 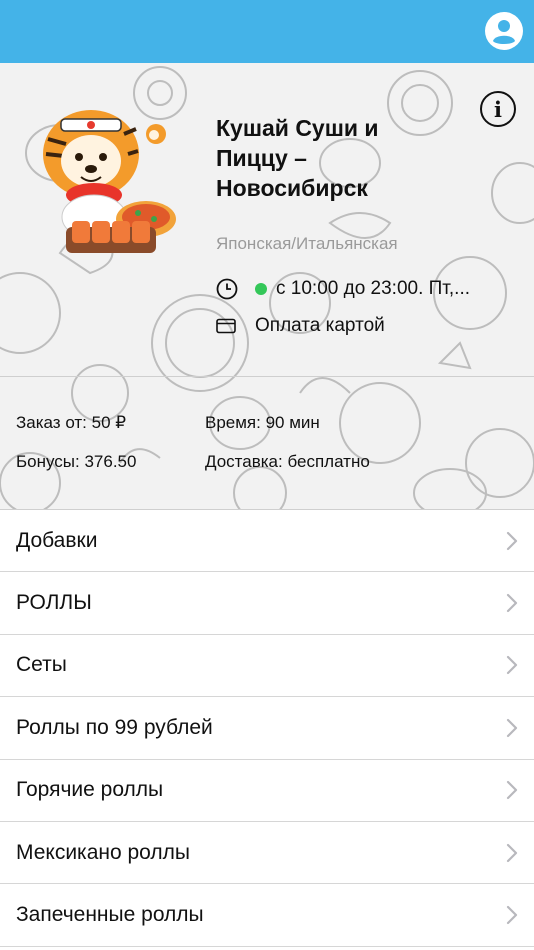 I want to click on category-item: Горячие роллы, so click(x=267, y=790).